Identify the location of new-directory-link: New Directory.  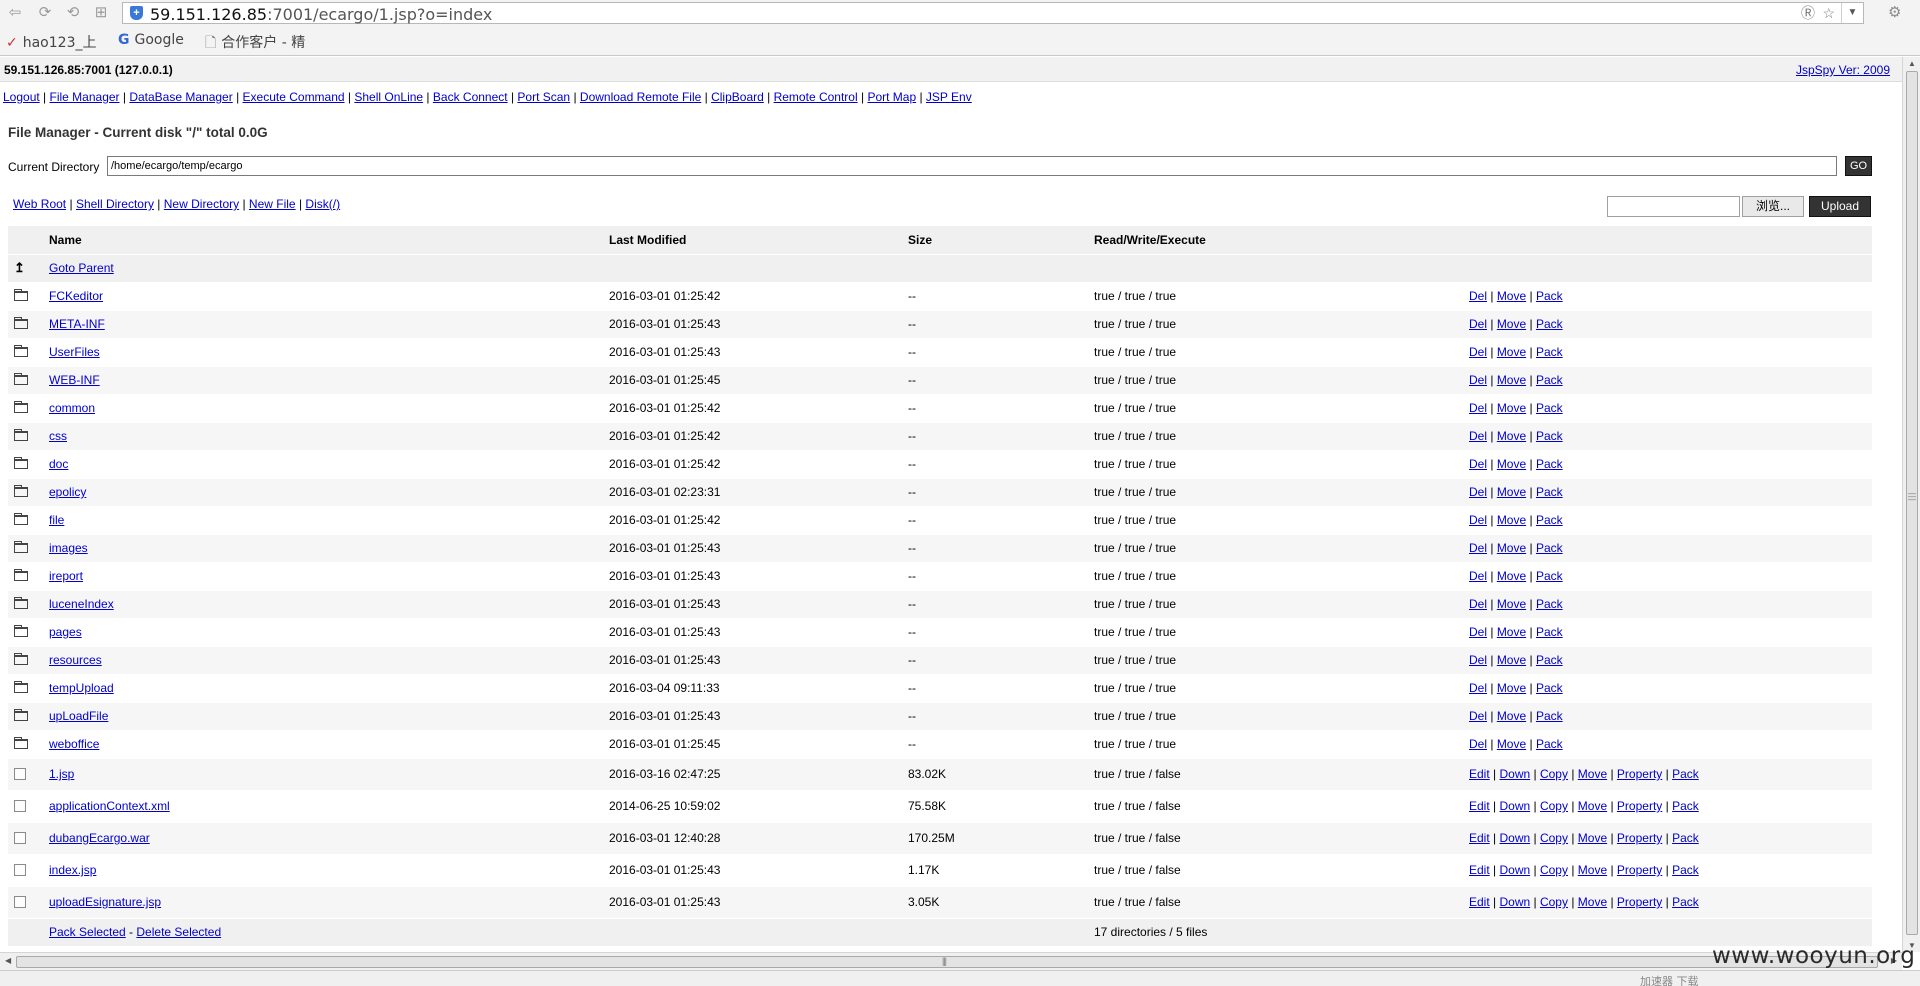
(201, 204).